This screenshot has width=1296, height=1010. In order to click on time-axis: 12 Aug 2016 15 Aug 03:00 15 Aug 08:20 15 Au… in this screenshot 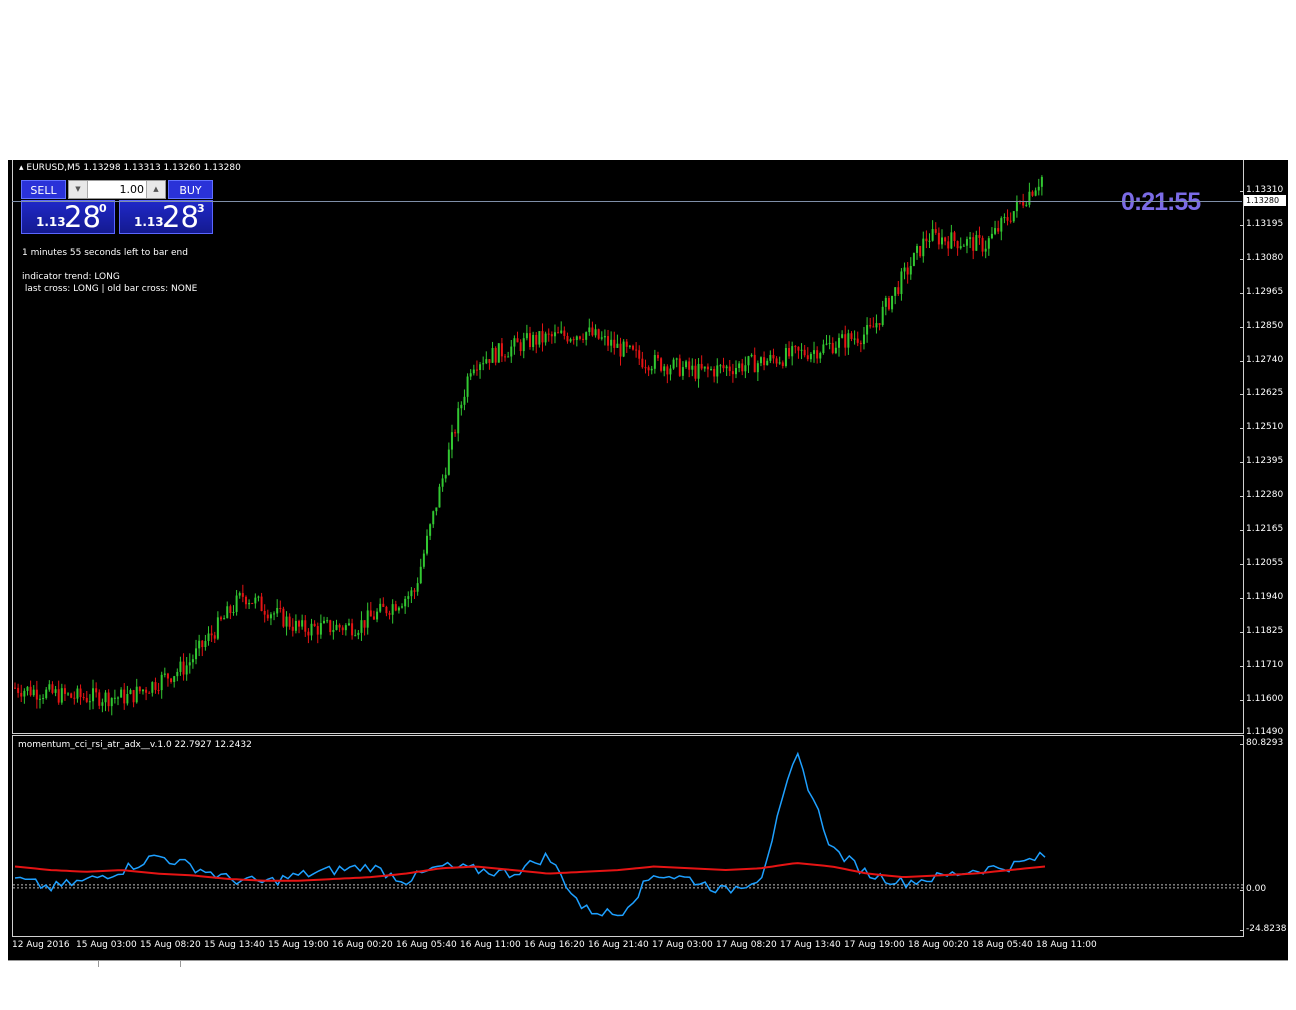, I will do `click(627, 948)`.